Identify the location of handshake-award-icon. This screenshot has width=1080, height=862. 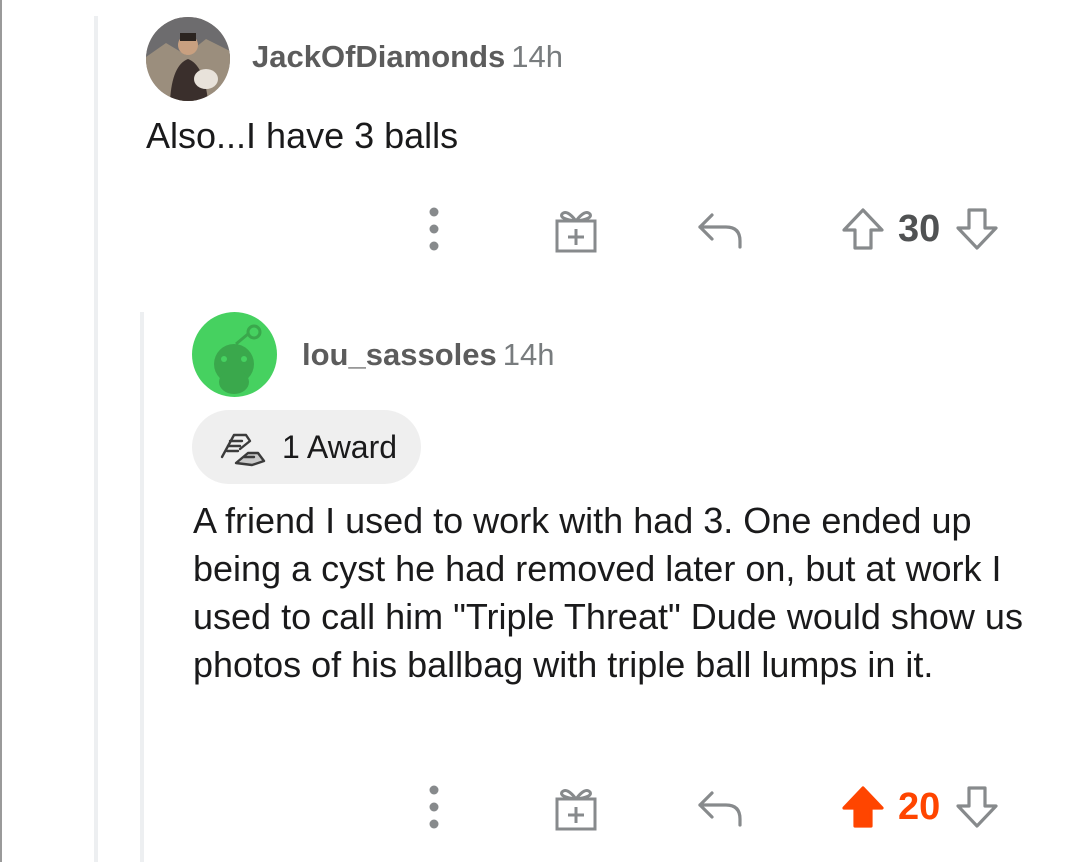
(243, 450).